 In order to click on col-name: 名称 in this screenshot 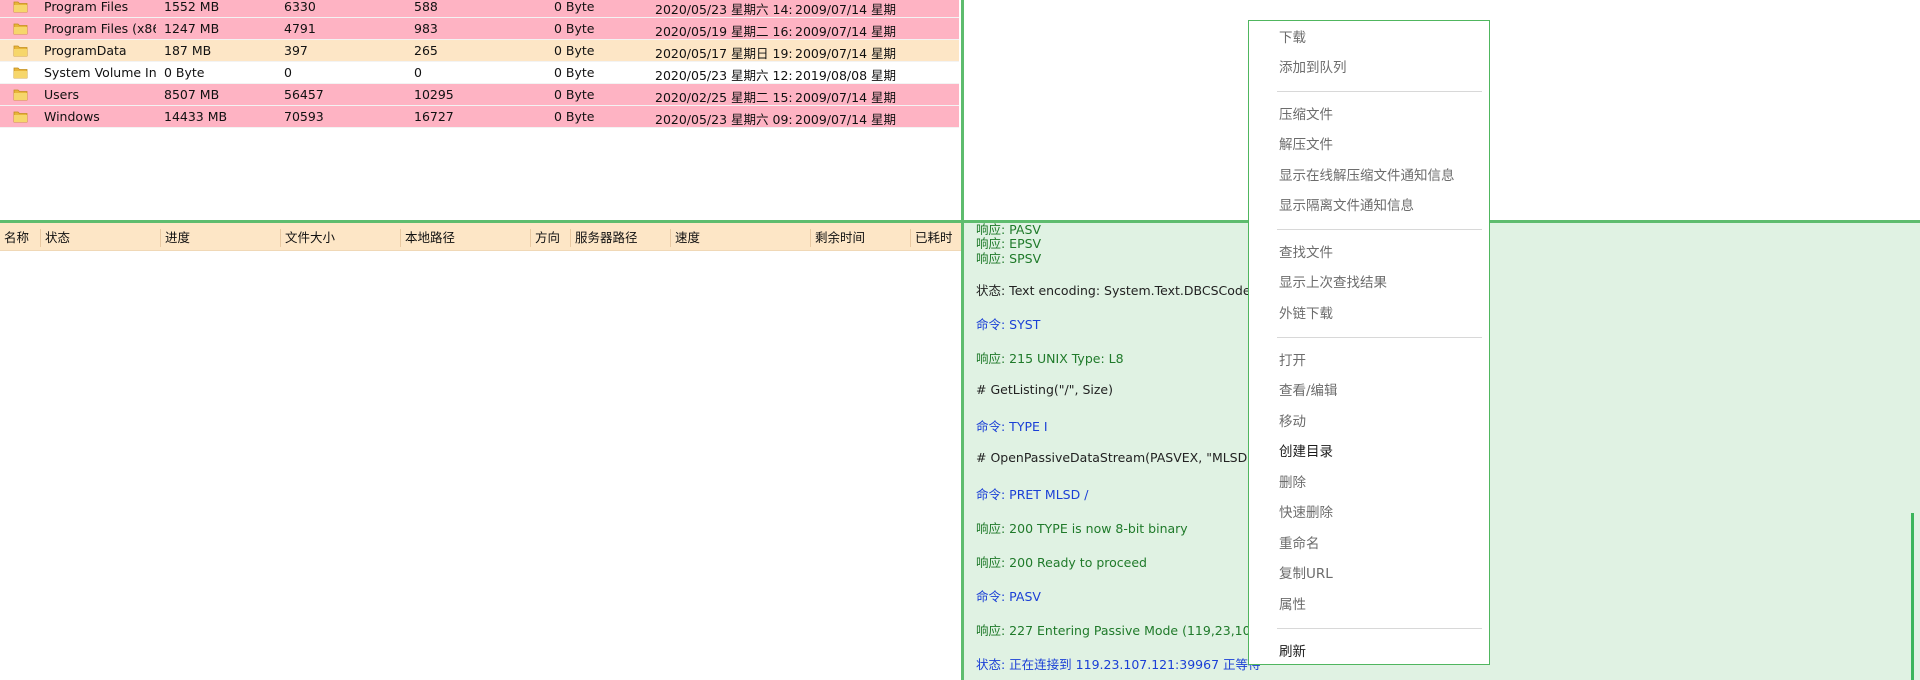, I will do `click(21, 238)`.